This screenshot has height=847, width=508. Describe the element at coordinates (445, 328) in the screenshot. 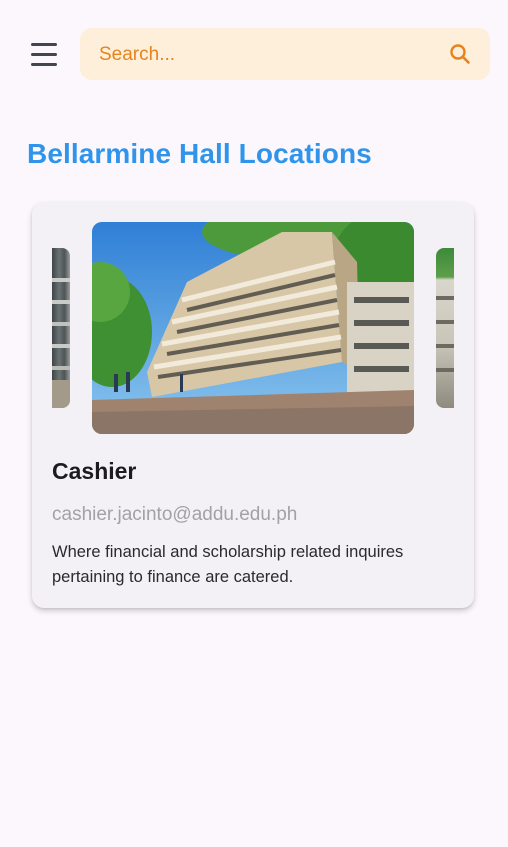

I see `carousel-slide-next` at that location.